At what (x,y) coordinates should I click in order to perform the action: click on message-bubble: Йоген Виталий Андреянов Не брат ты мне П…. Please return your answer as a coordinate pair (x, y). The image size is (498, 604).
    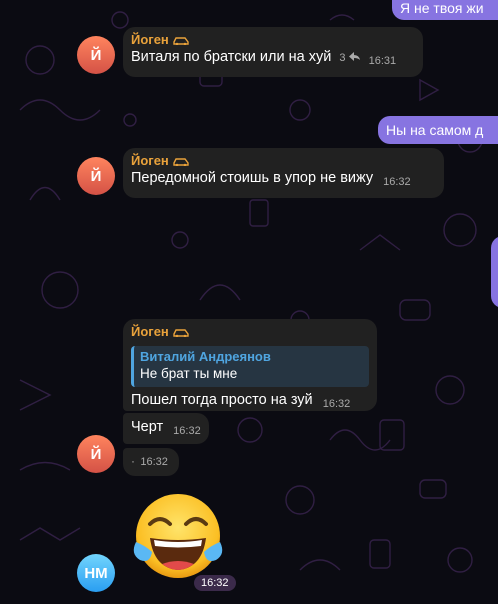
    Looking at the image, I should click on (250, 365).